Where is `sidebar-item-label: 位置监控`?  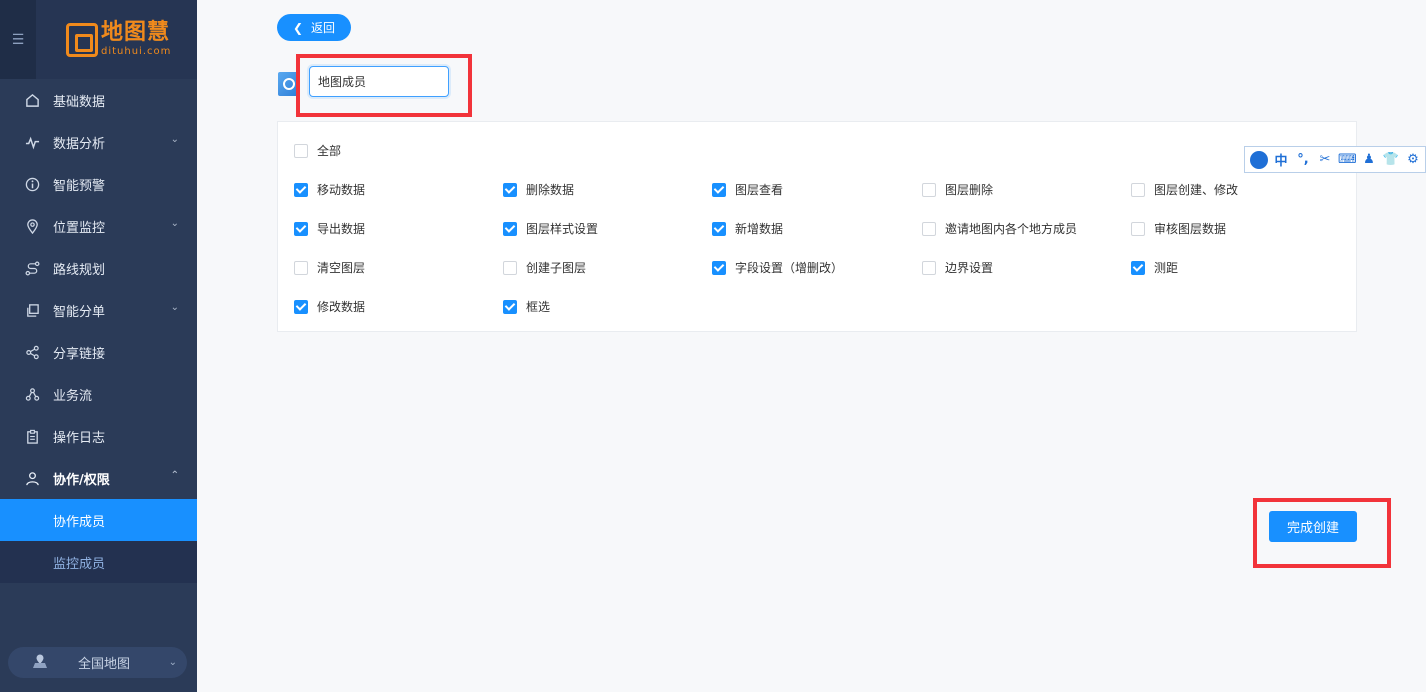 sidebar-item-label: 位置监控 is located at coordinates (79, 228).